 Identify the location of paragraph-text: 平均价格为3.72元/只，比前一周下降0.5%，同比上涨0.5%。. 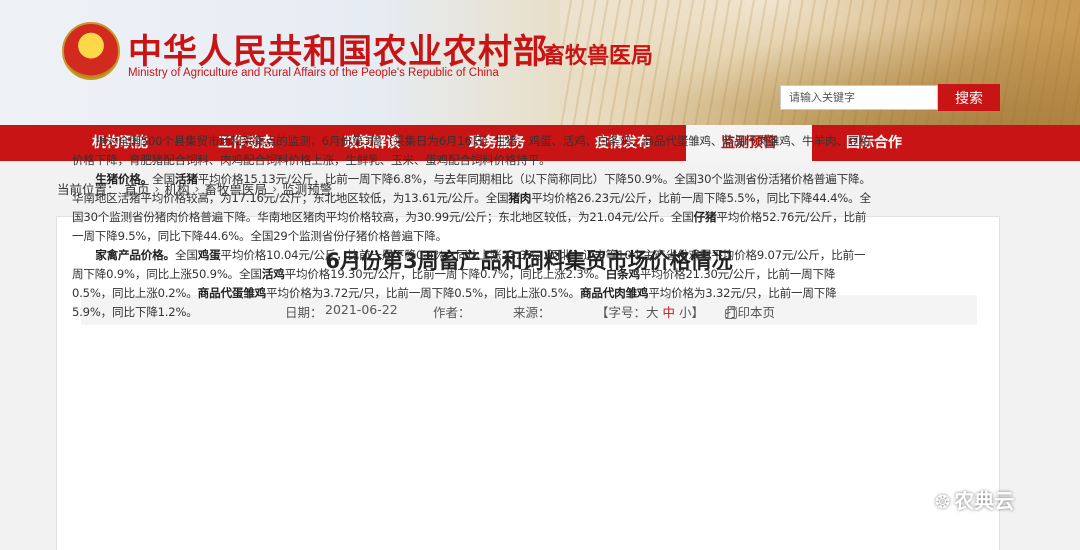
(423, 293).